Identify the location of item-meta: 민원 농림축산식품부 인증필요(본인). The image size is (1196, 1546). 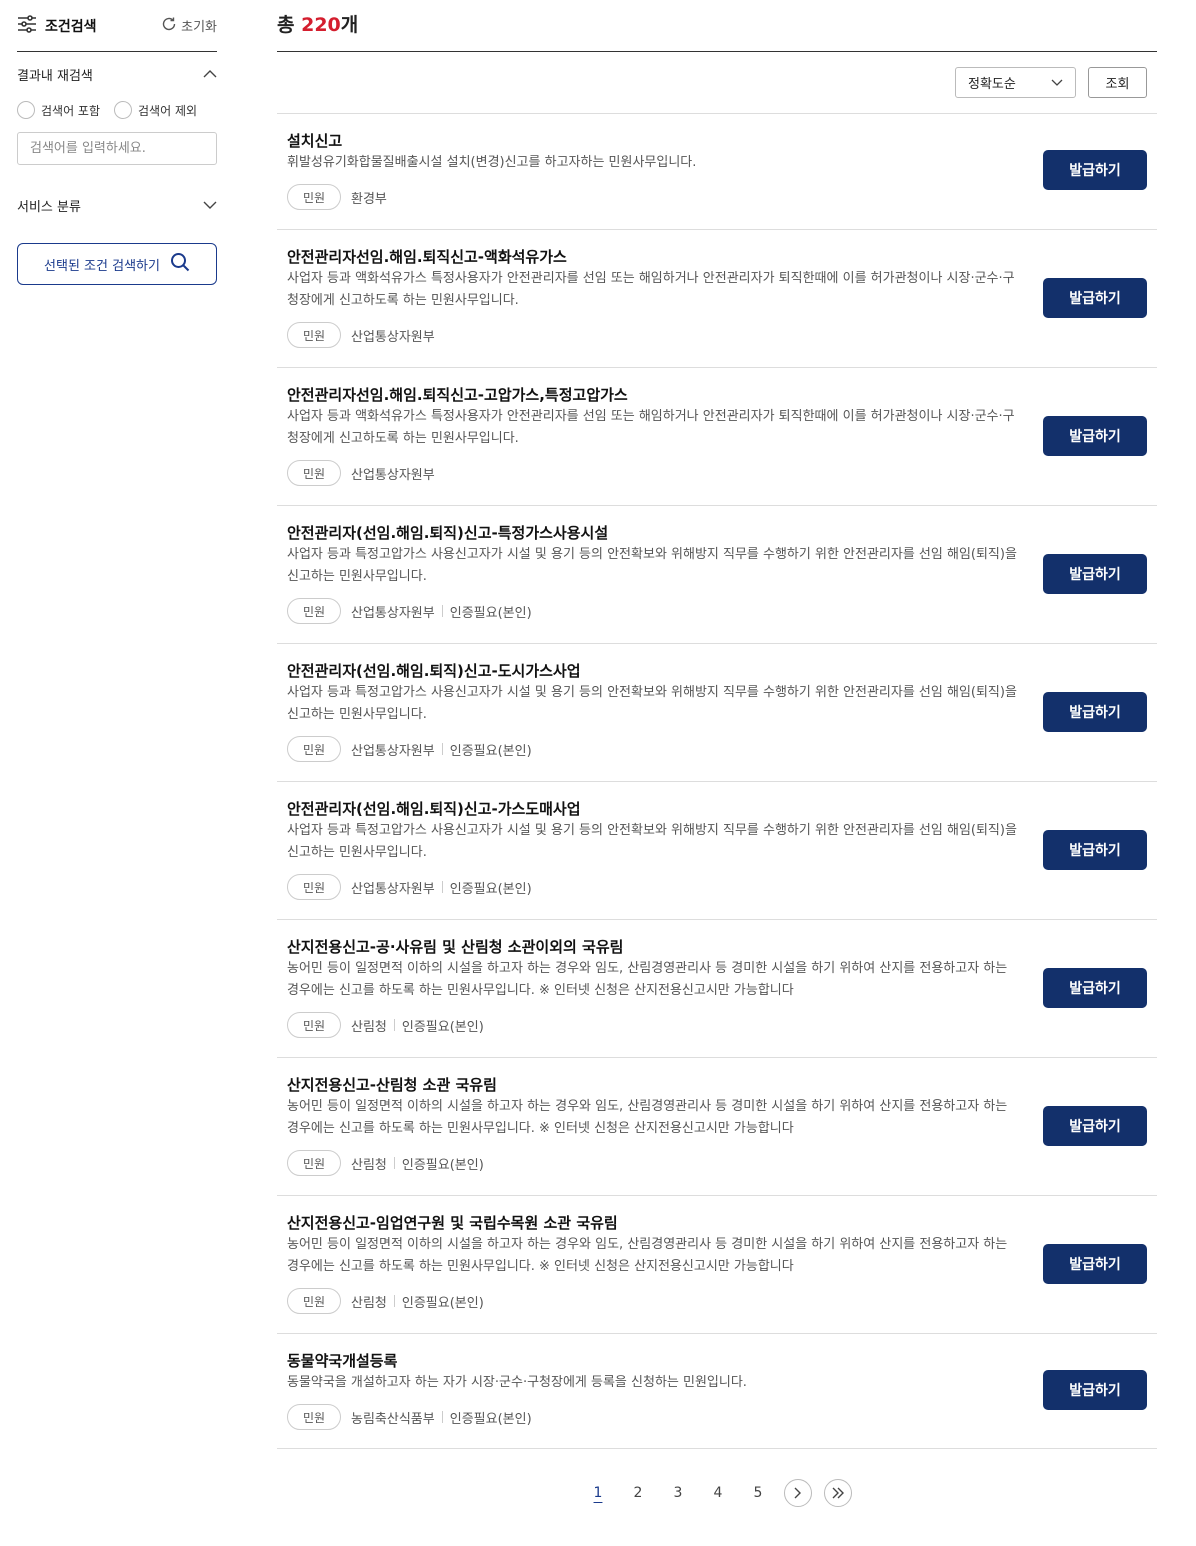
(409, 1417).